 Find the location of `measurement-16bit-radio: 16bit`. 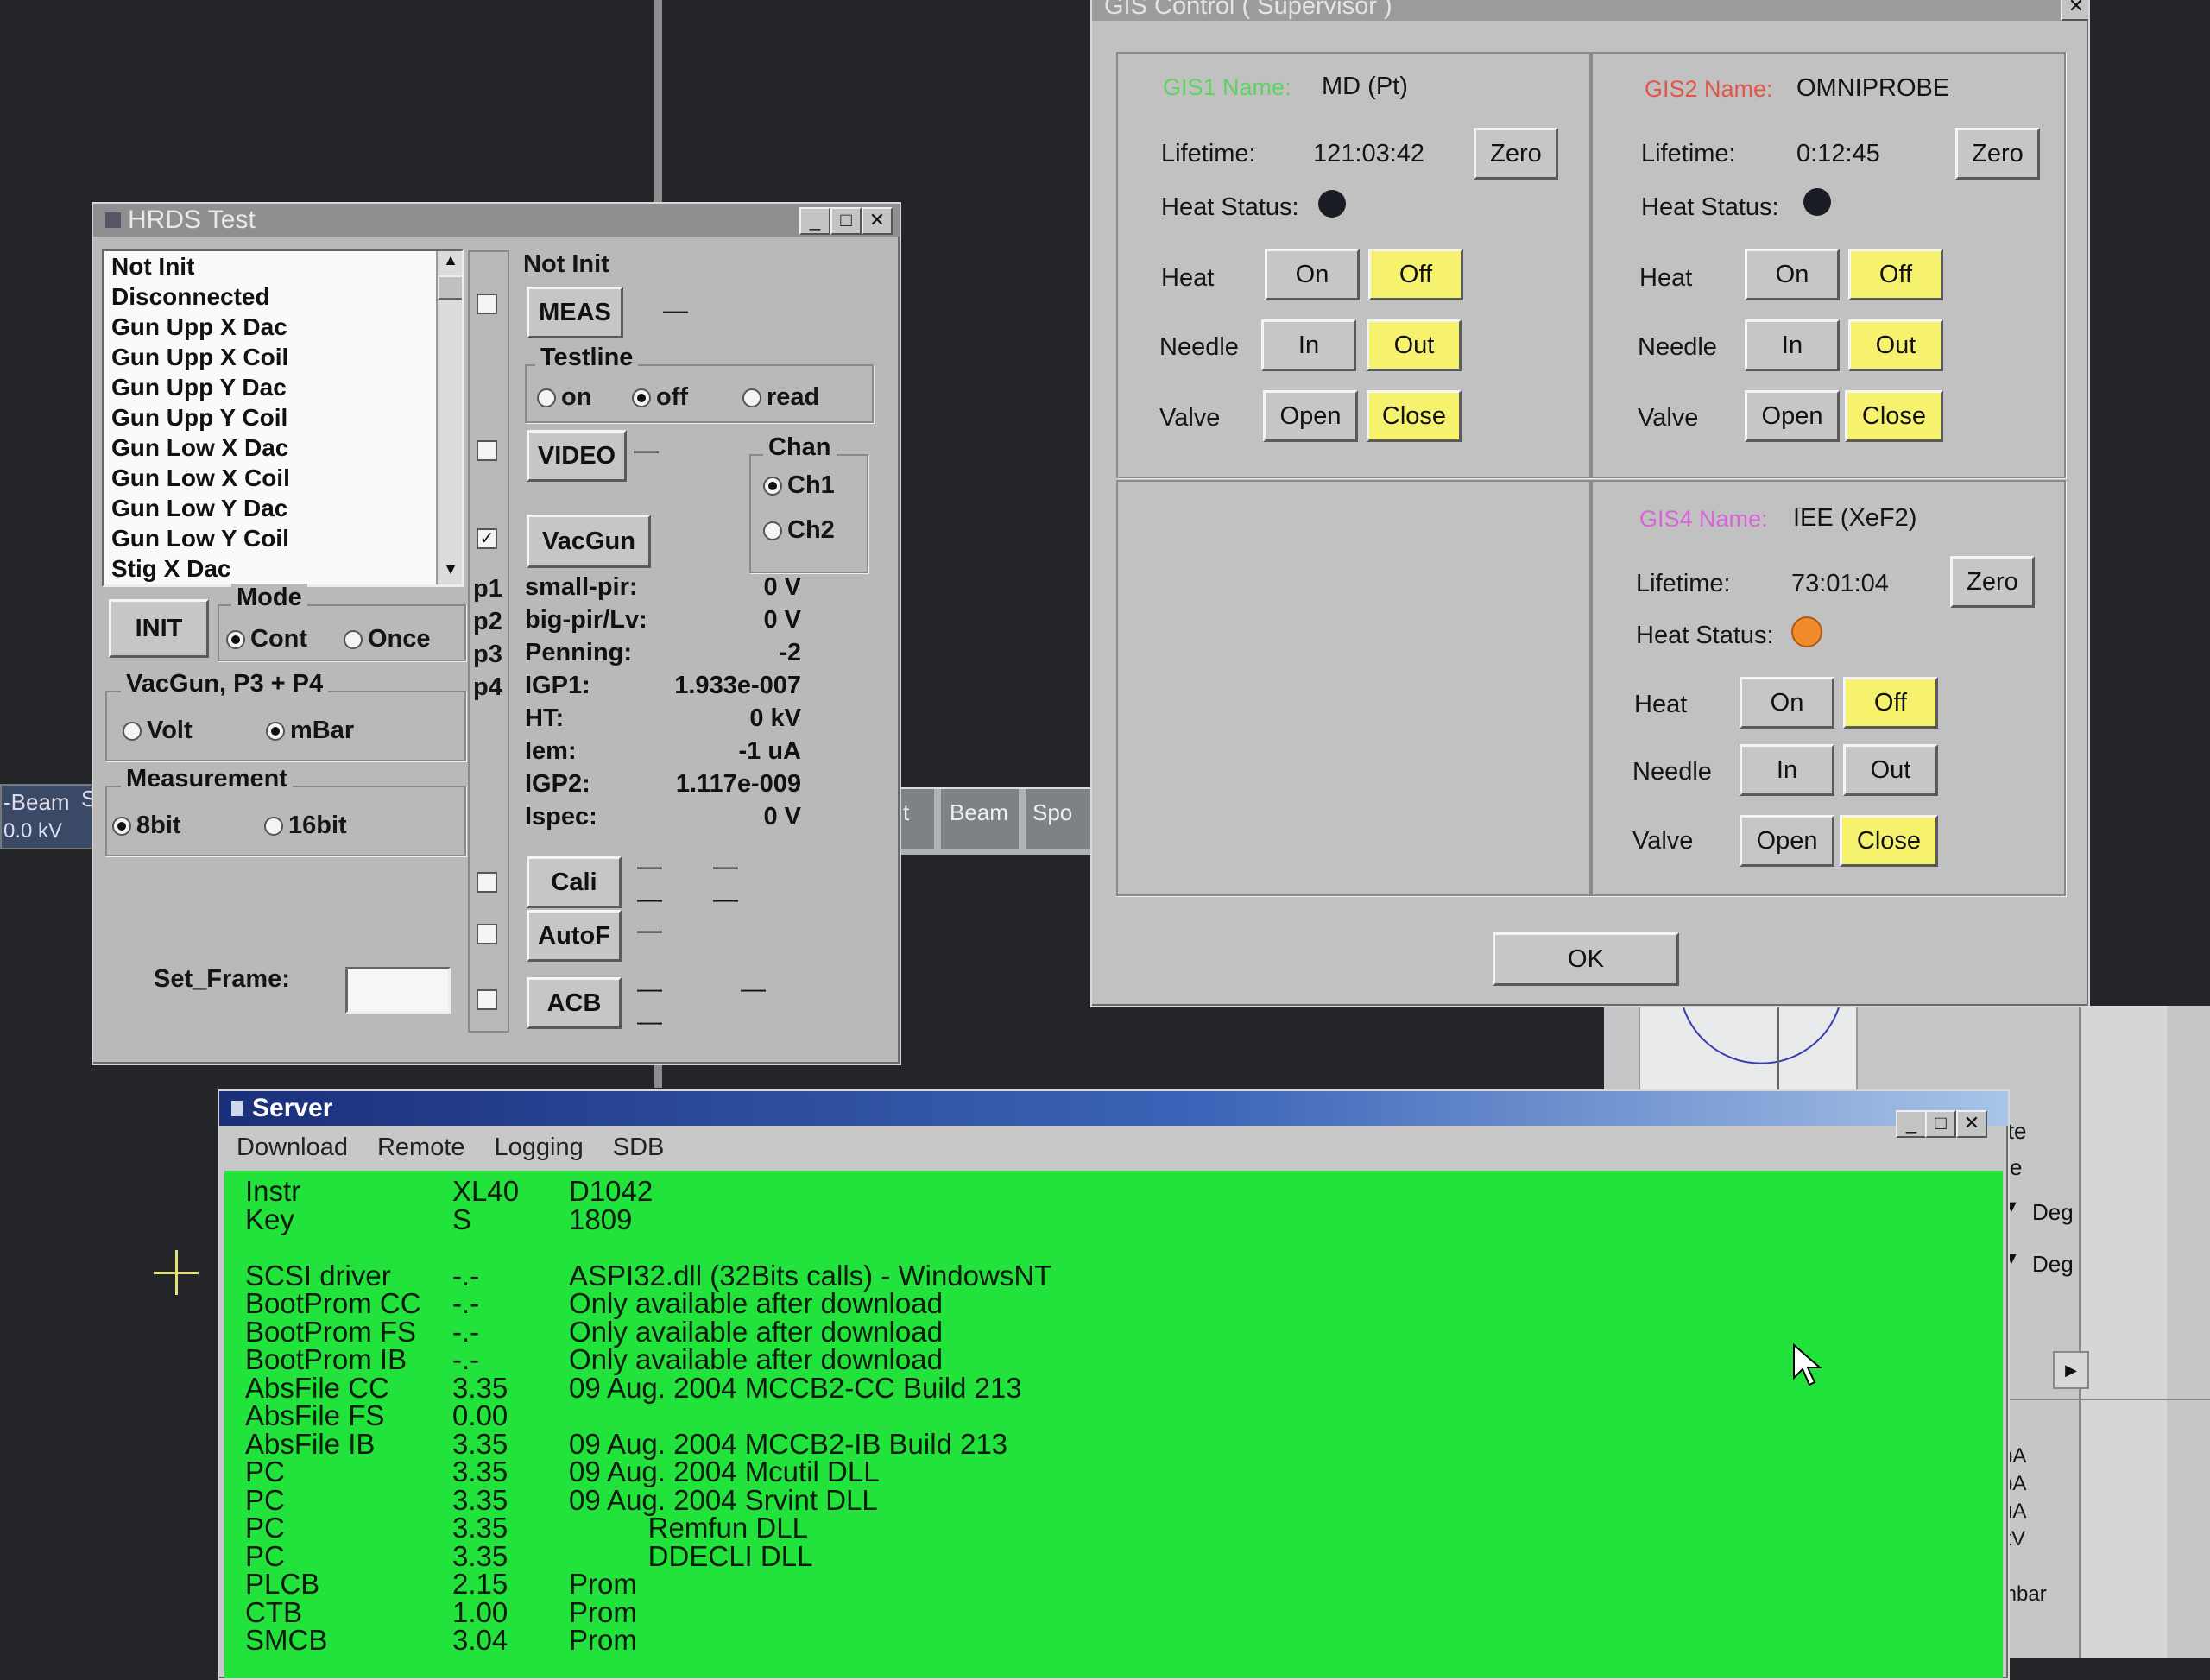

measurement-16bit-radio: 16bit is located at coordinates (306, 826).